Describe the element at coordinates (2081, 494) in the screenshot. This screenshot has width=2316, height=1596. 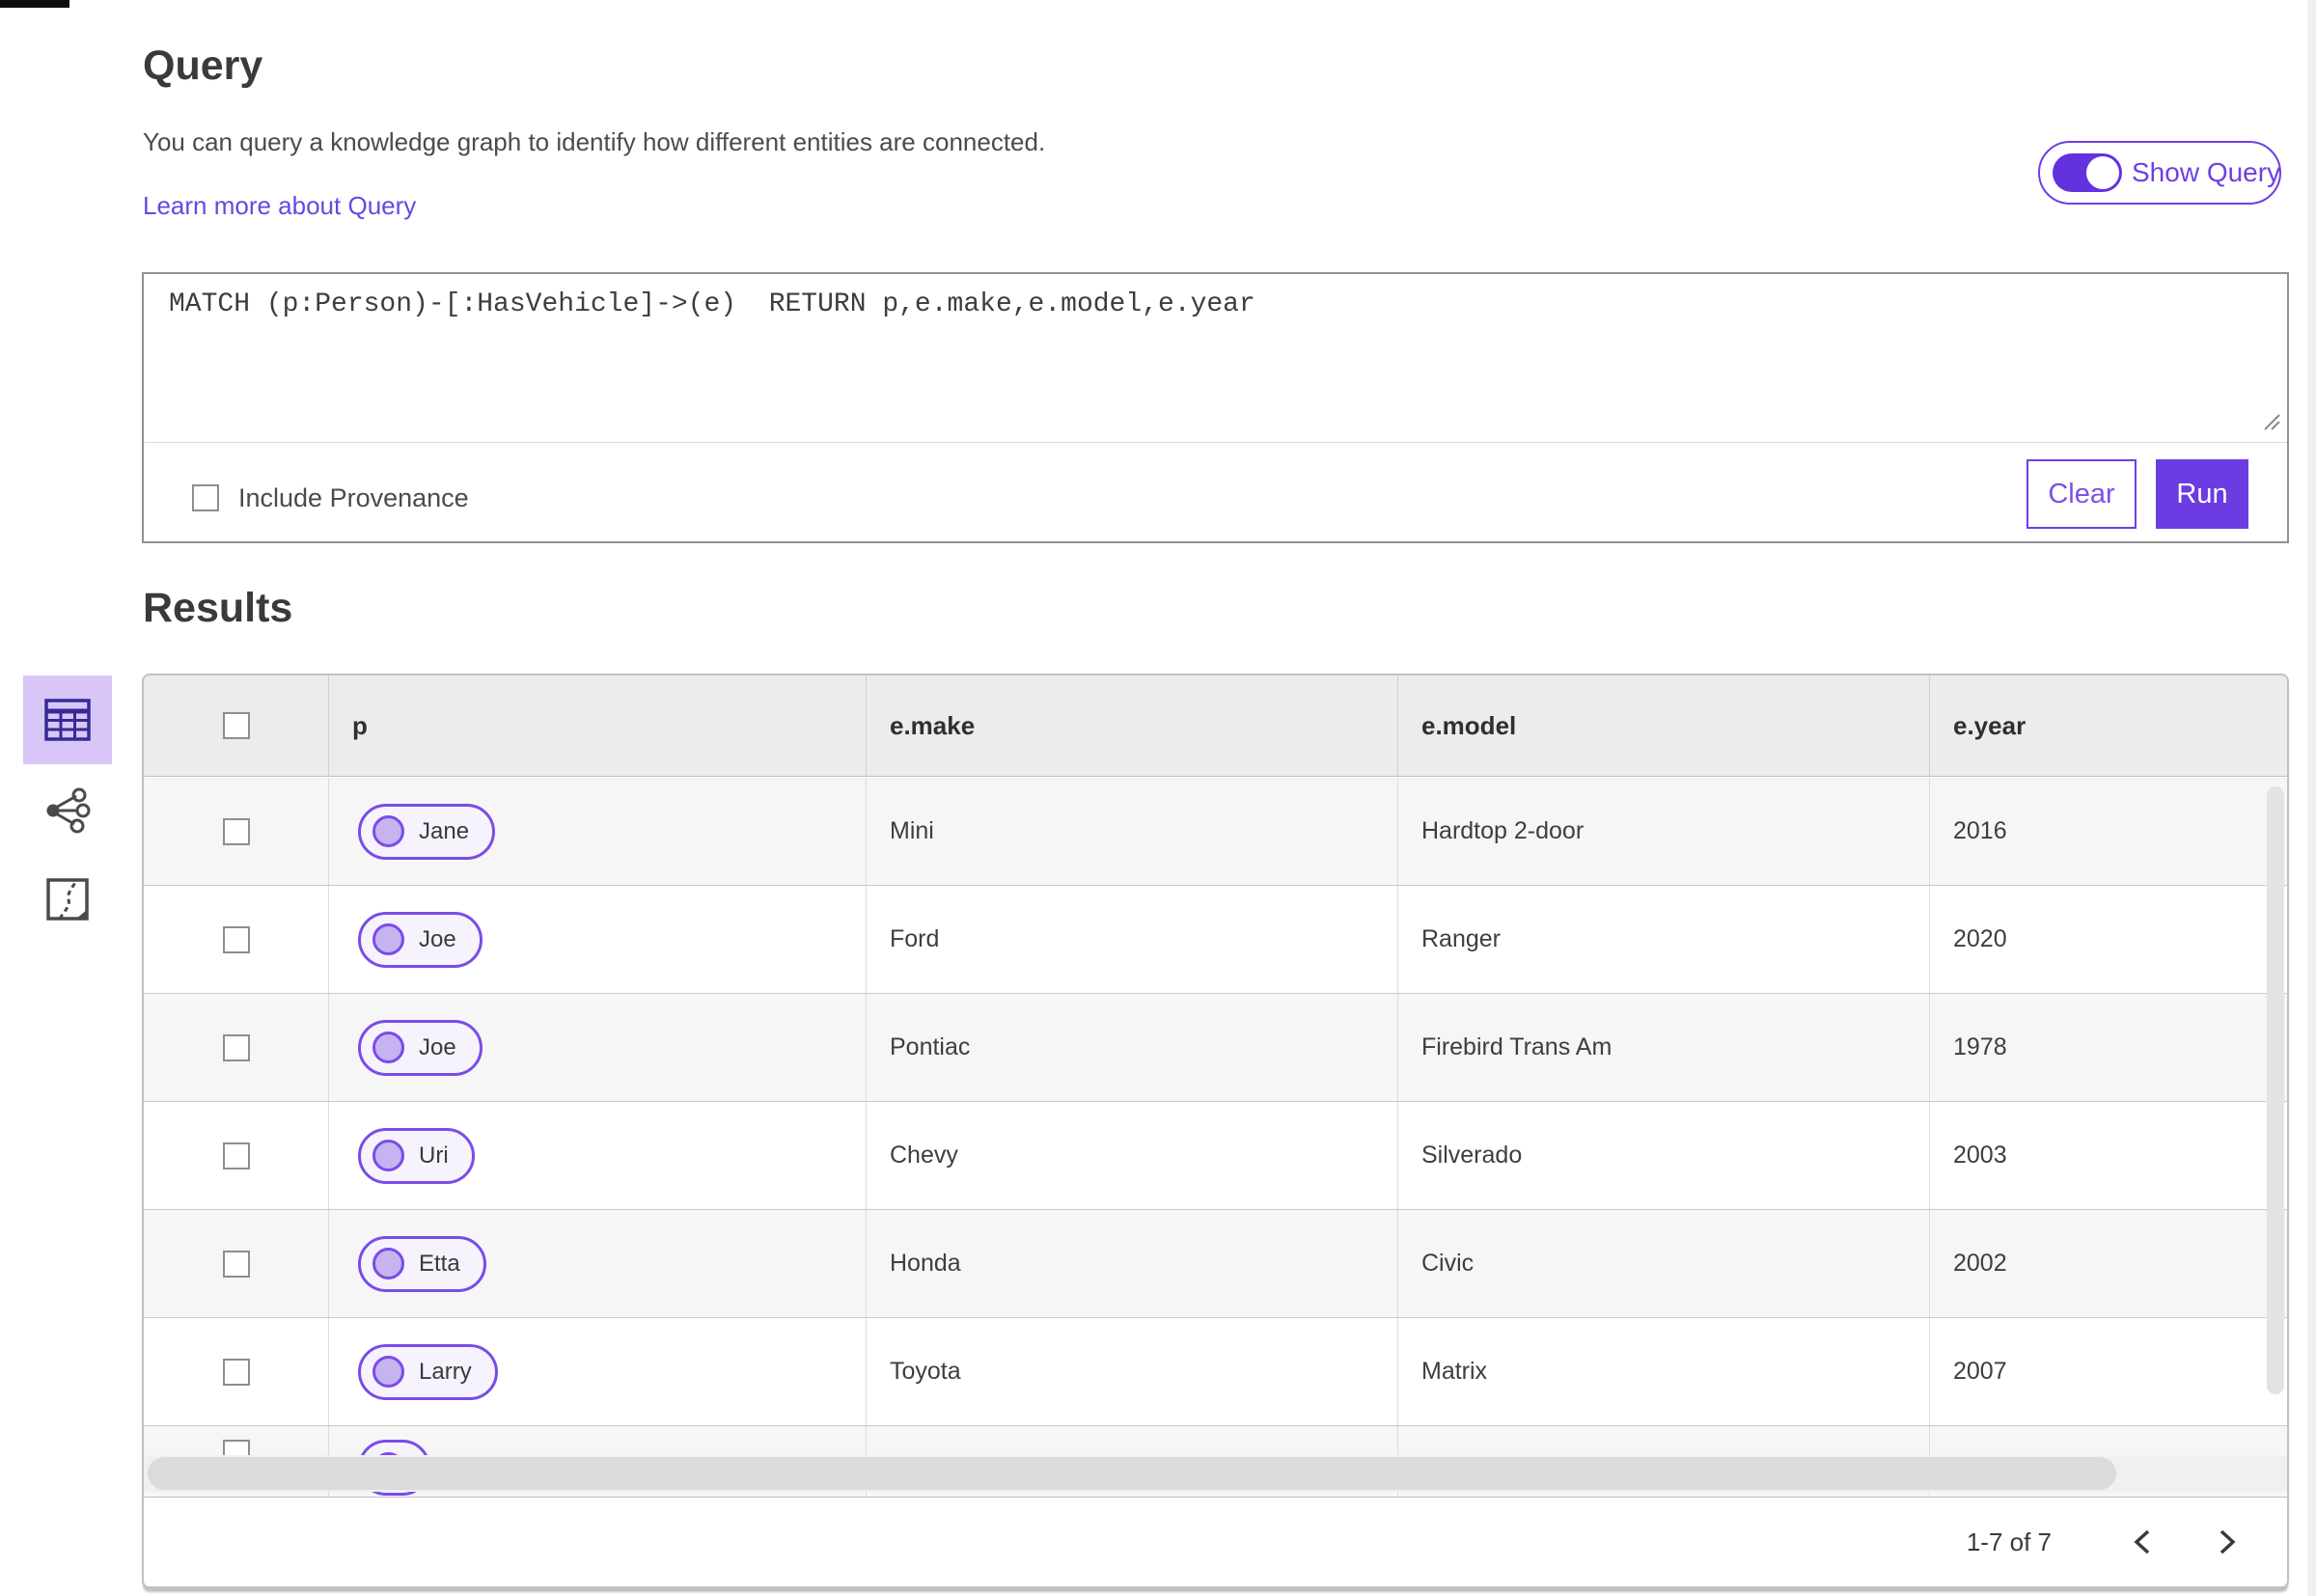
I see `clear-button: Clear` at that location.